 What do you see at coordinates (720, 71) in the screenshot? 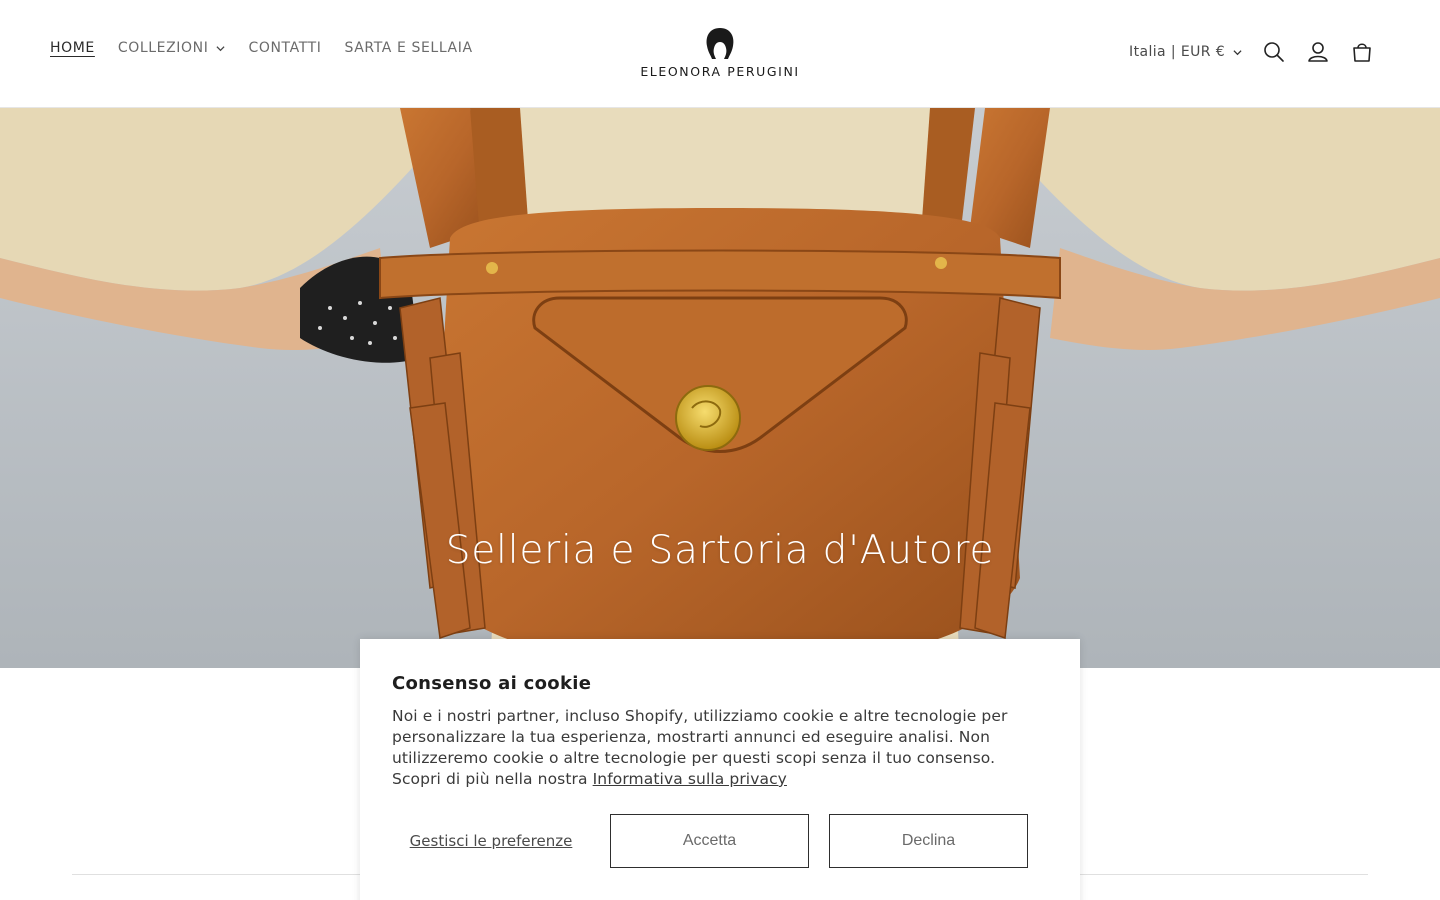
I see `brand-name: ELEONORA PERUGINI` at bounding box center [720, 71].